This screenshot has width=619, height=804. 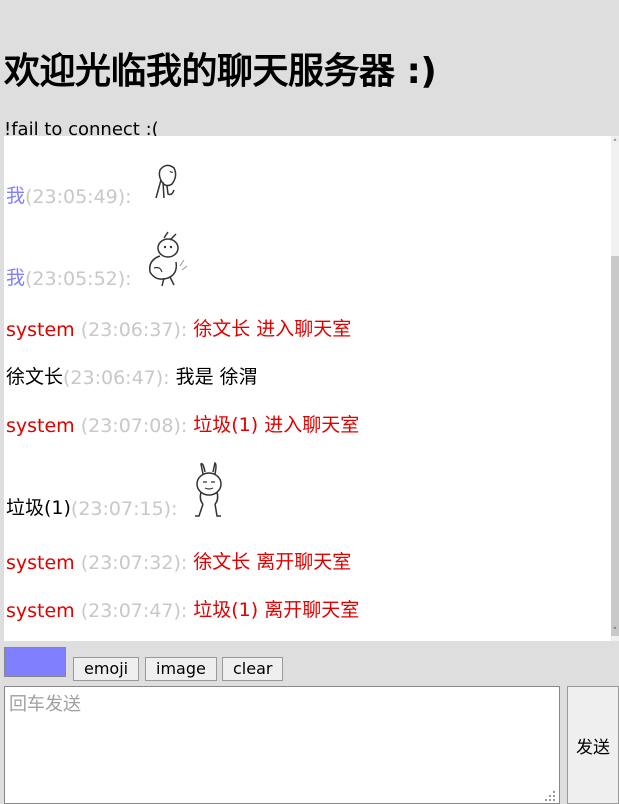 What do you see at coordinates (78, 197) in the screenshot?
I see `message-time: (23:05:49):` at bounding box center [78, 197].